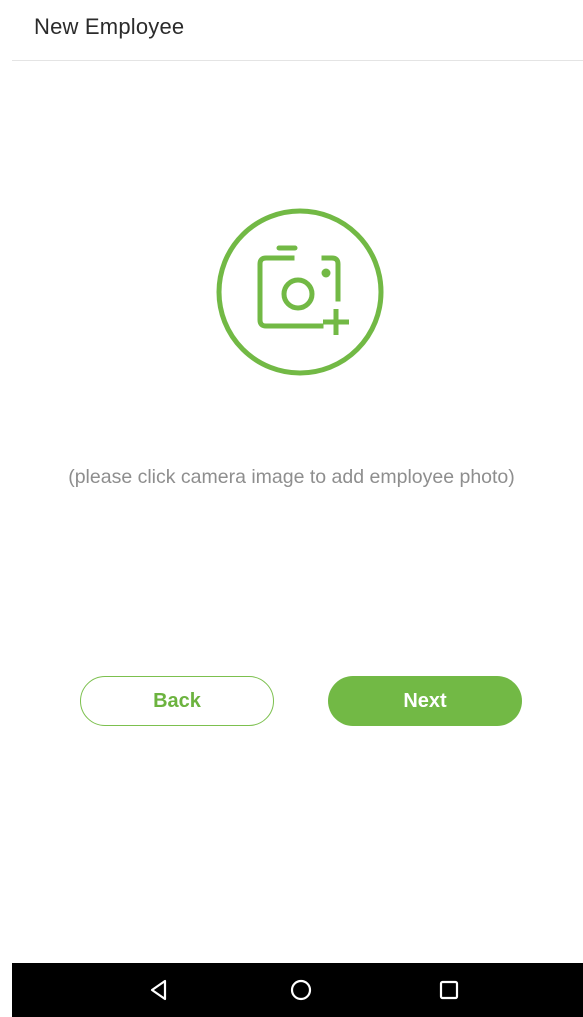 The image size is (583, 1017). I want to click on system-navigation-bar, so click(297, 990).